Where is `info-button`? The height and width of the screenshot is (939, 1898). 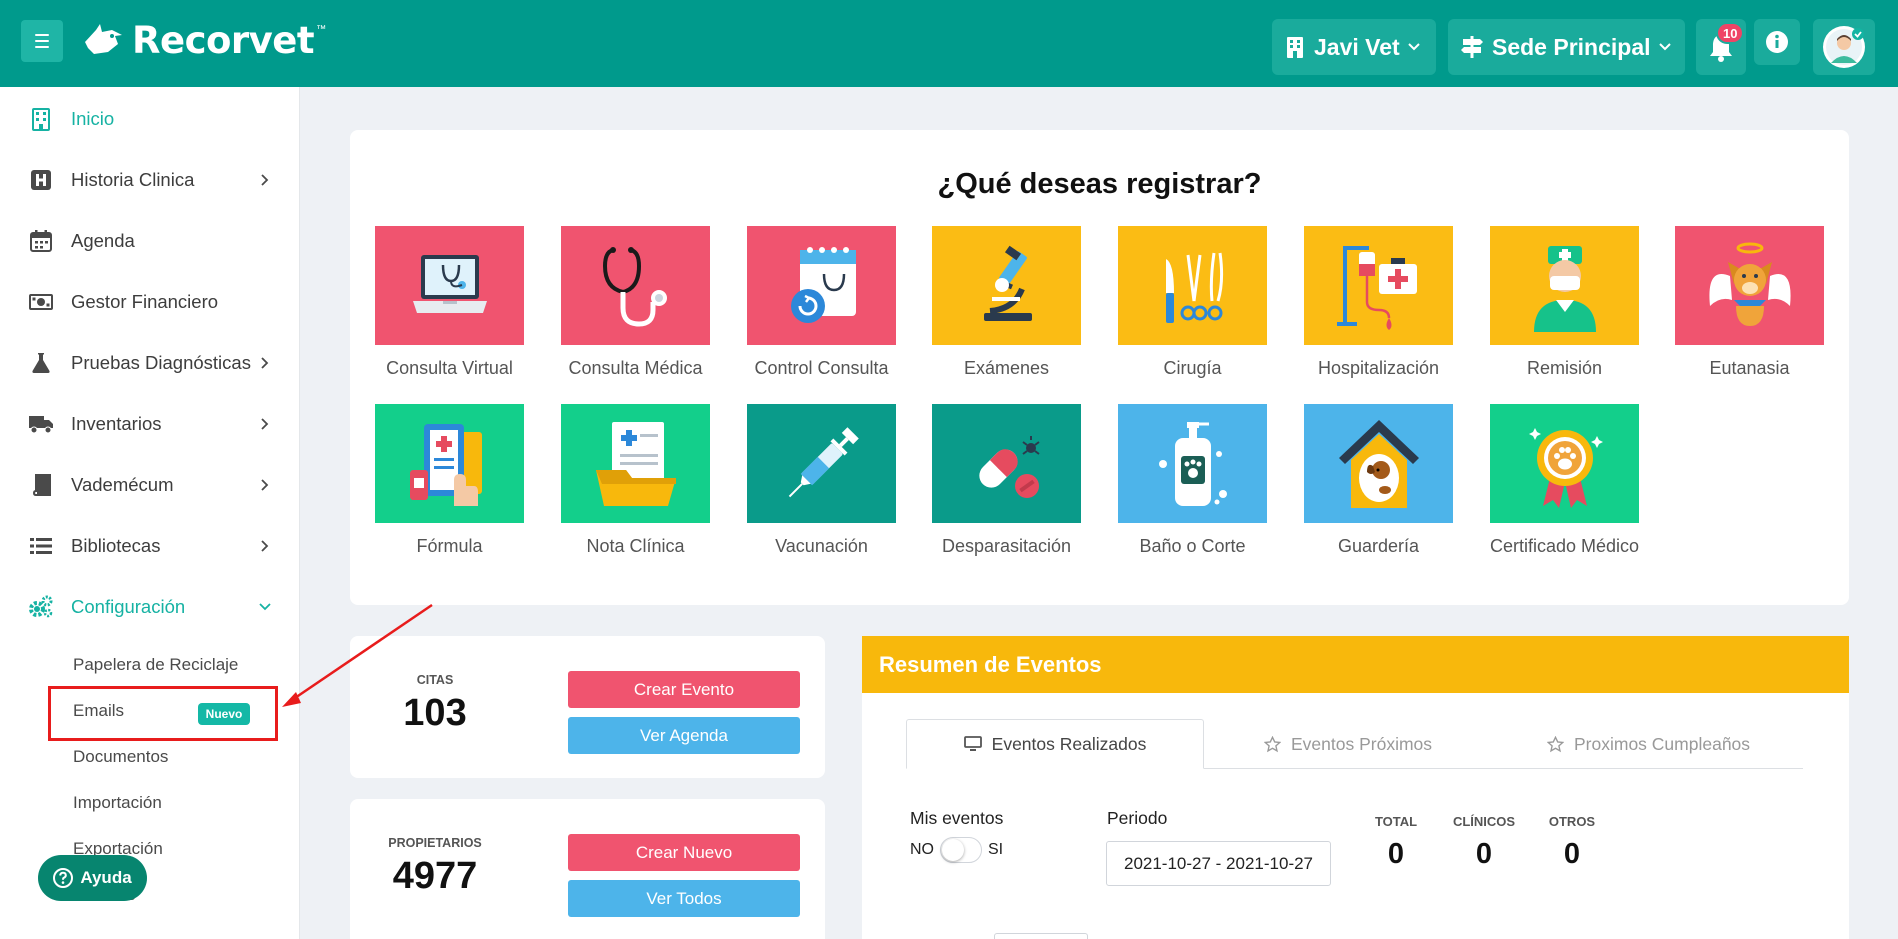 info-button is located at coordinates (1777, 42).